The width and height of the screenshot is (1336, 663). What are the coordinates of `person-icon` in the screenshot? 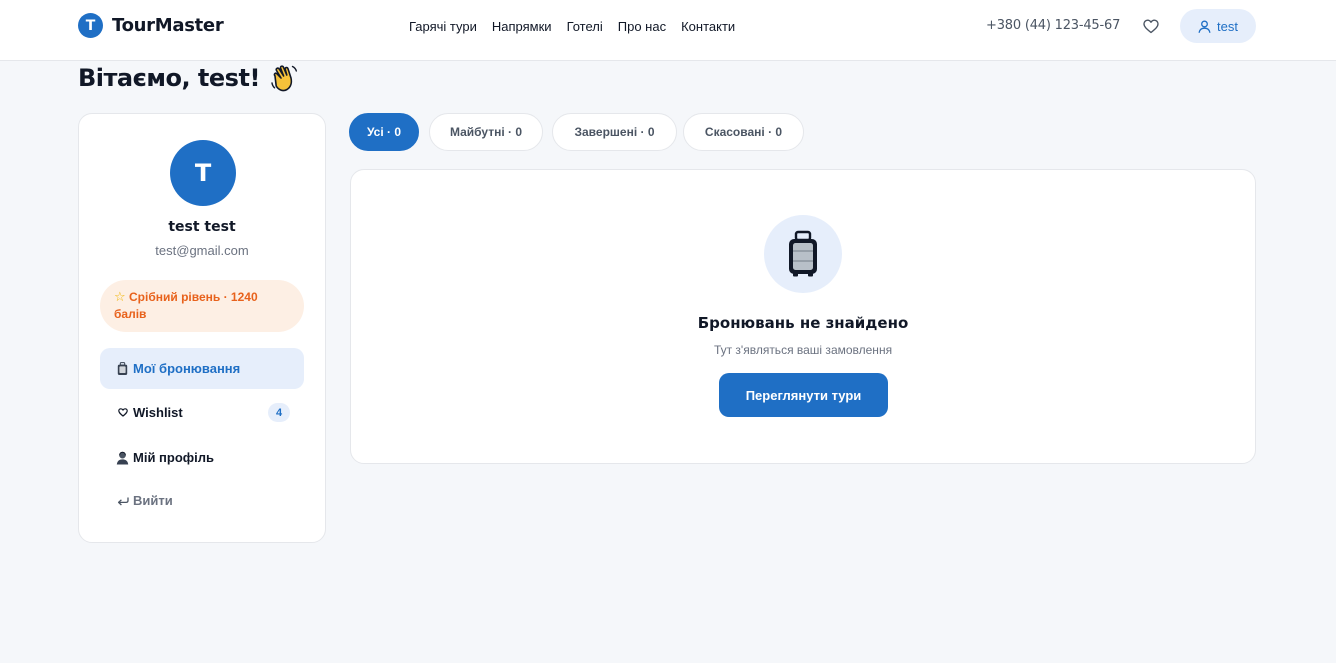 It's located at (122, 458).